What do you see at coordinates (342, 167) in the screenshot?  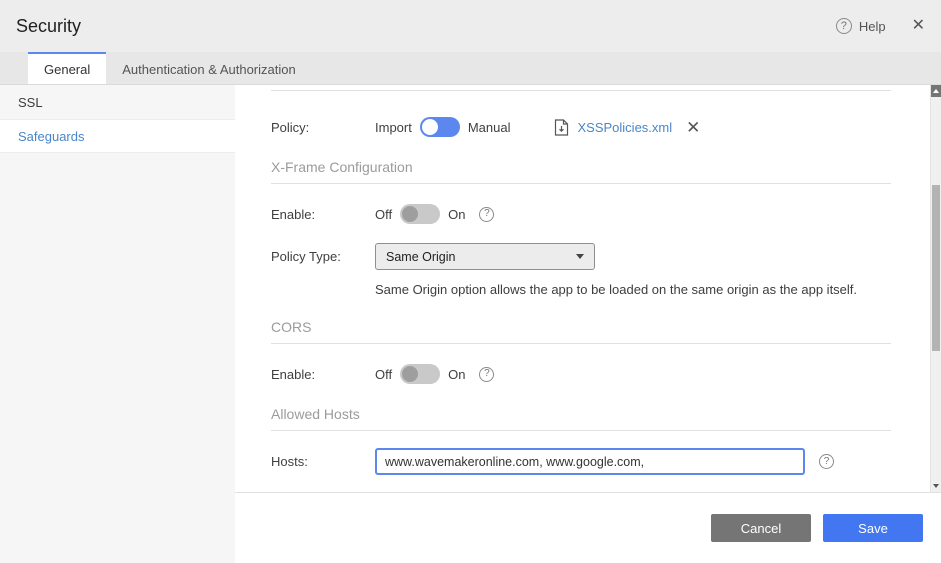 I see `xframe-section-heading: X-Frame Configuration` at bounding box center [342, 167].